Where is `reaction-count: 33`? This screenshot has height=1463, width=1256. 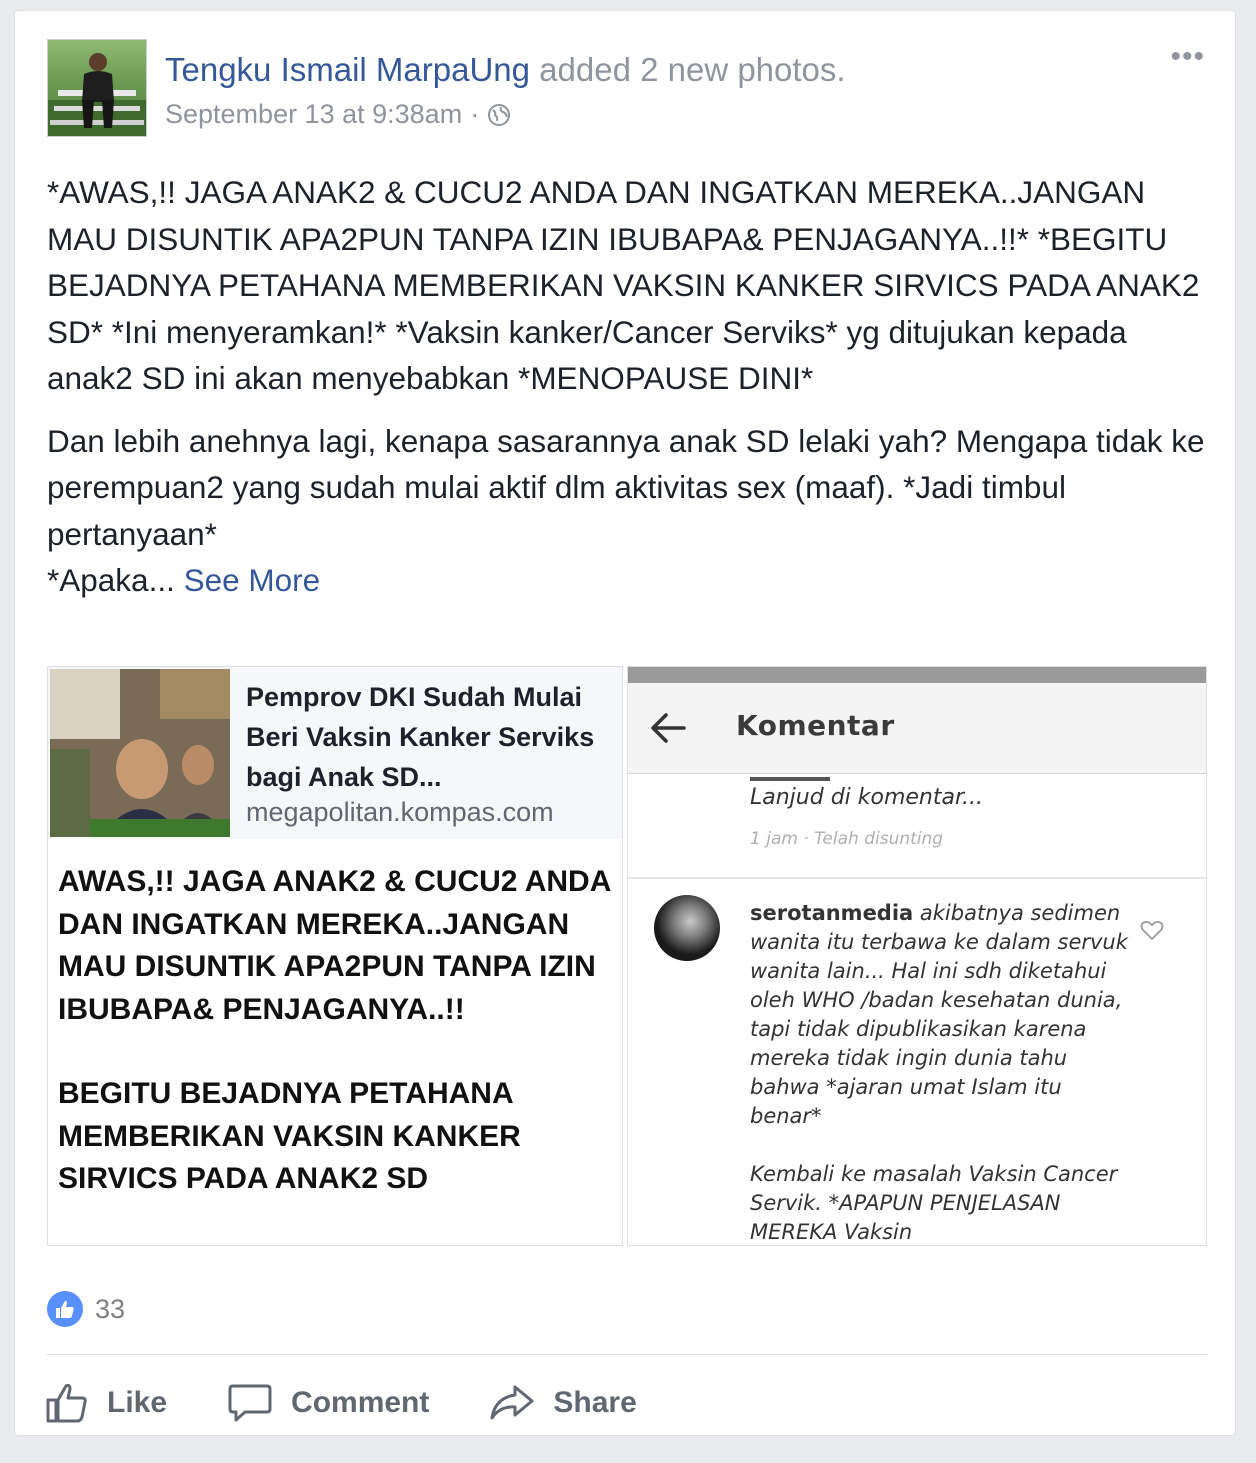 reaction-count: 33 is located at coordinates (110, 1309).